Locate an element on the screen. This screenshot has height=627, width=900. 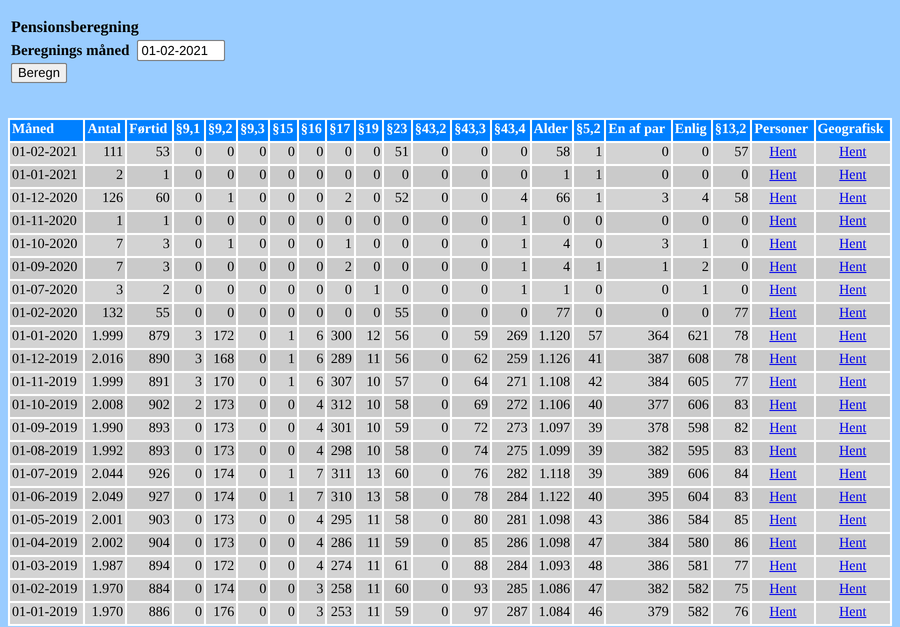
table-cell: 168 is located at coordinates (221, 360).